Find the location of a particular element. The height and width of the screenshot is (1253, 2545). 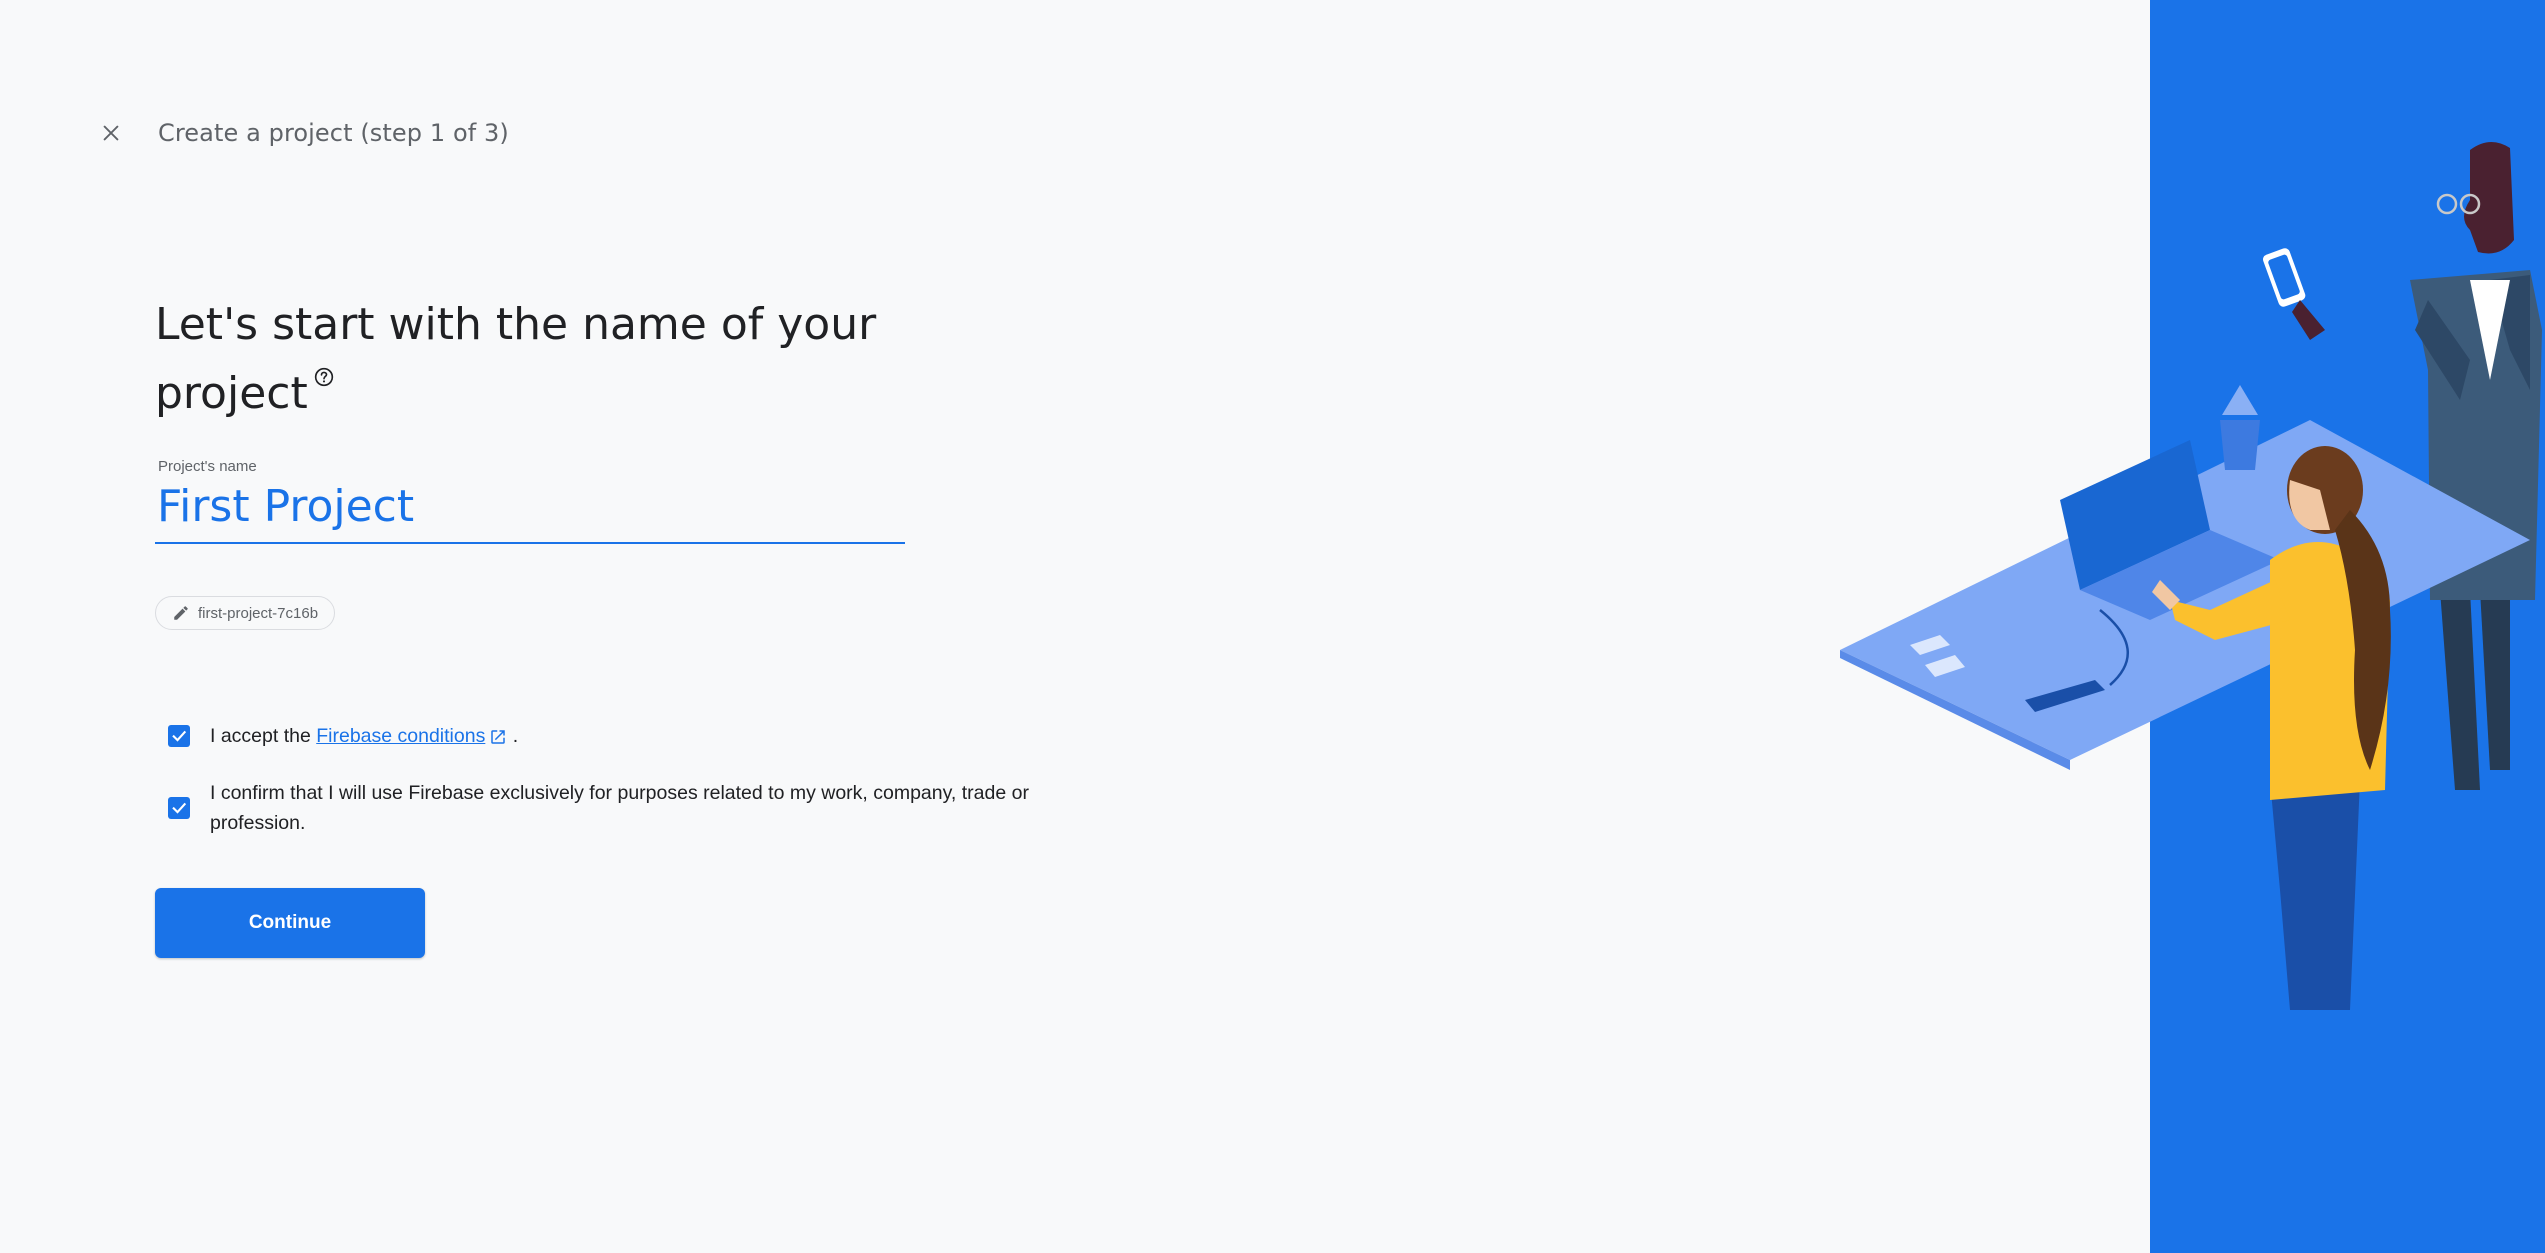

project-name-input is located at coordinates (530, 509).